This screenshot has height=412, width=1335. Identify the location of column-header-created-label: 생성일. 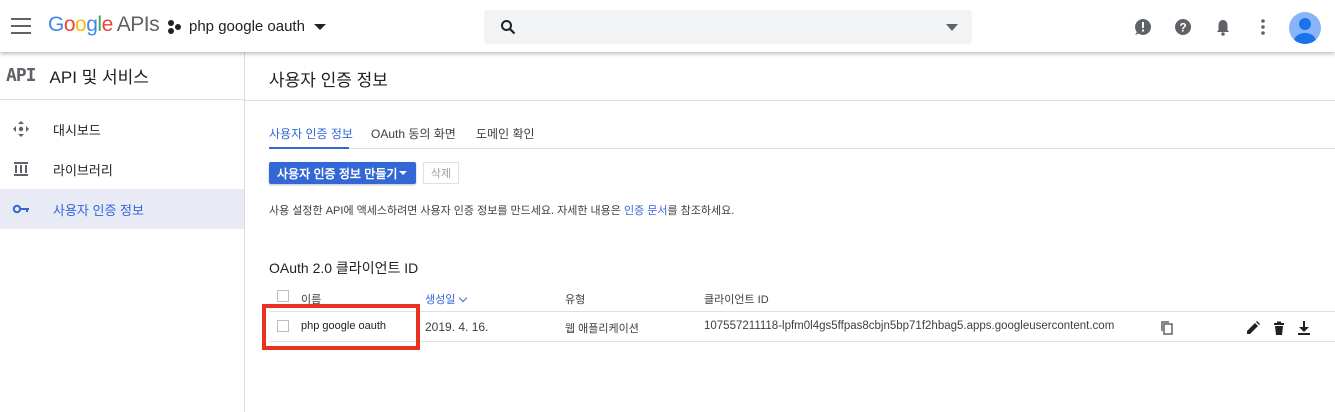
(440, 300).